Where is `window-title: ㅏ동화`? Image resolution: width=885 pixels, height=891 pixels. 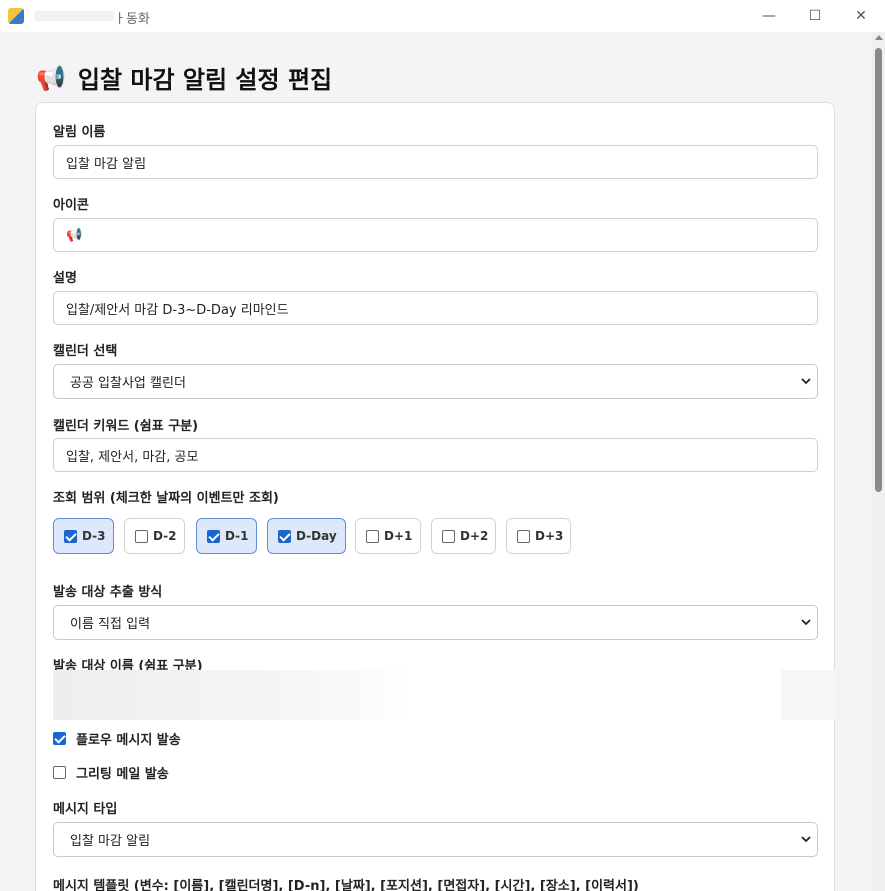 window-title: ㅏ동화 is located at coordinates (132, 19).